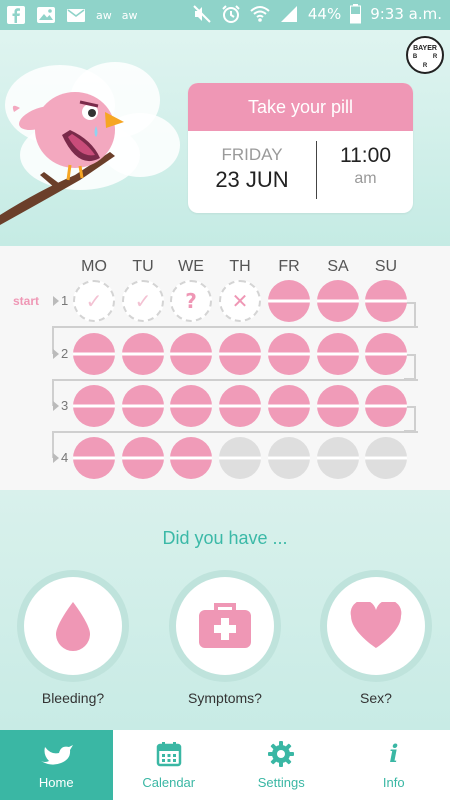 The width and height of the screenshot is (450, 800). I want to click on first-aid-kit-icon, so click(225, 625).